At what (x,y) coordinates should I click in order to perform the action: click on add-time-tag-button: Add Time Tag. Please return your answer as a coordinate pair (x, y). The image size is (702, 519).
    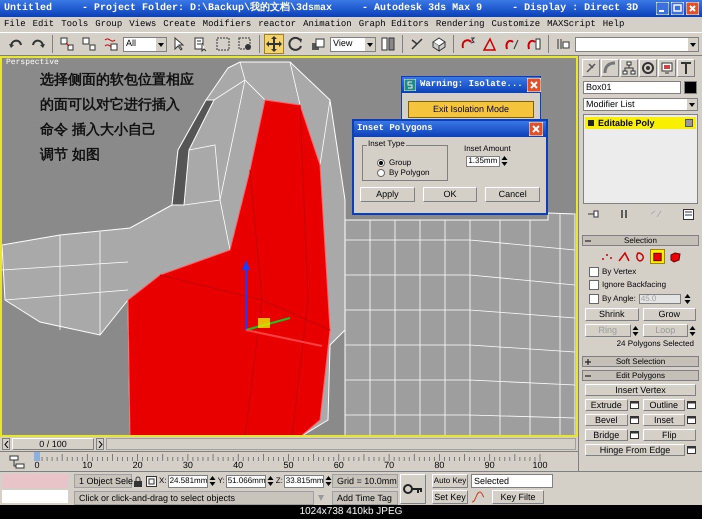
    Looking at the image, I should click on (365, 498).